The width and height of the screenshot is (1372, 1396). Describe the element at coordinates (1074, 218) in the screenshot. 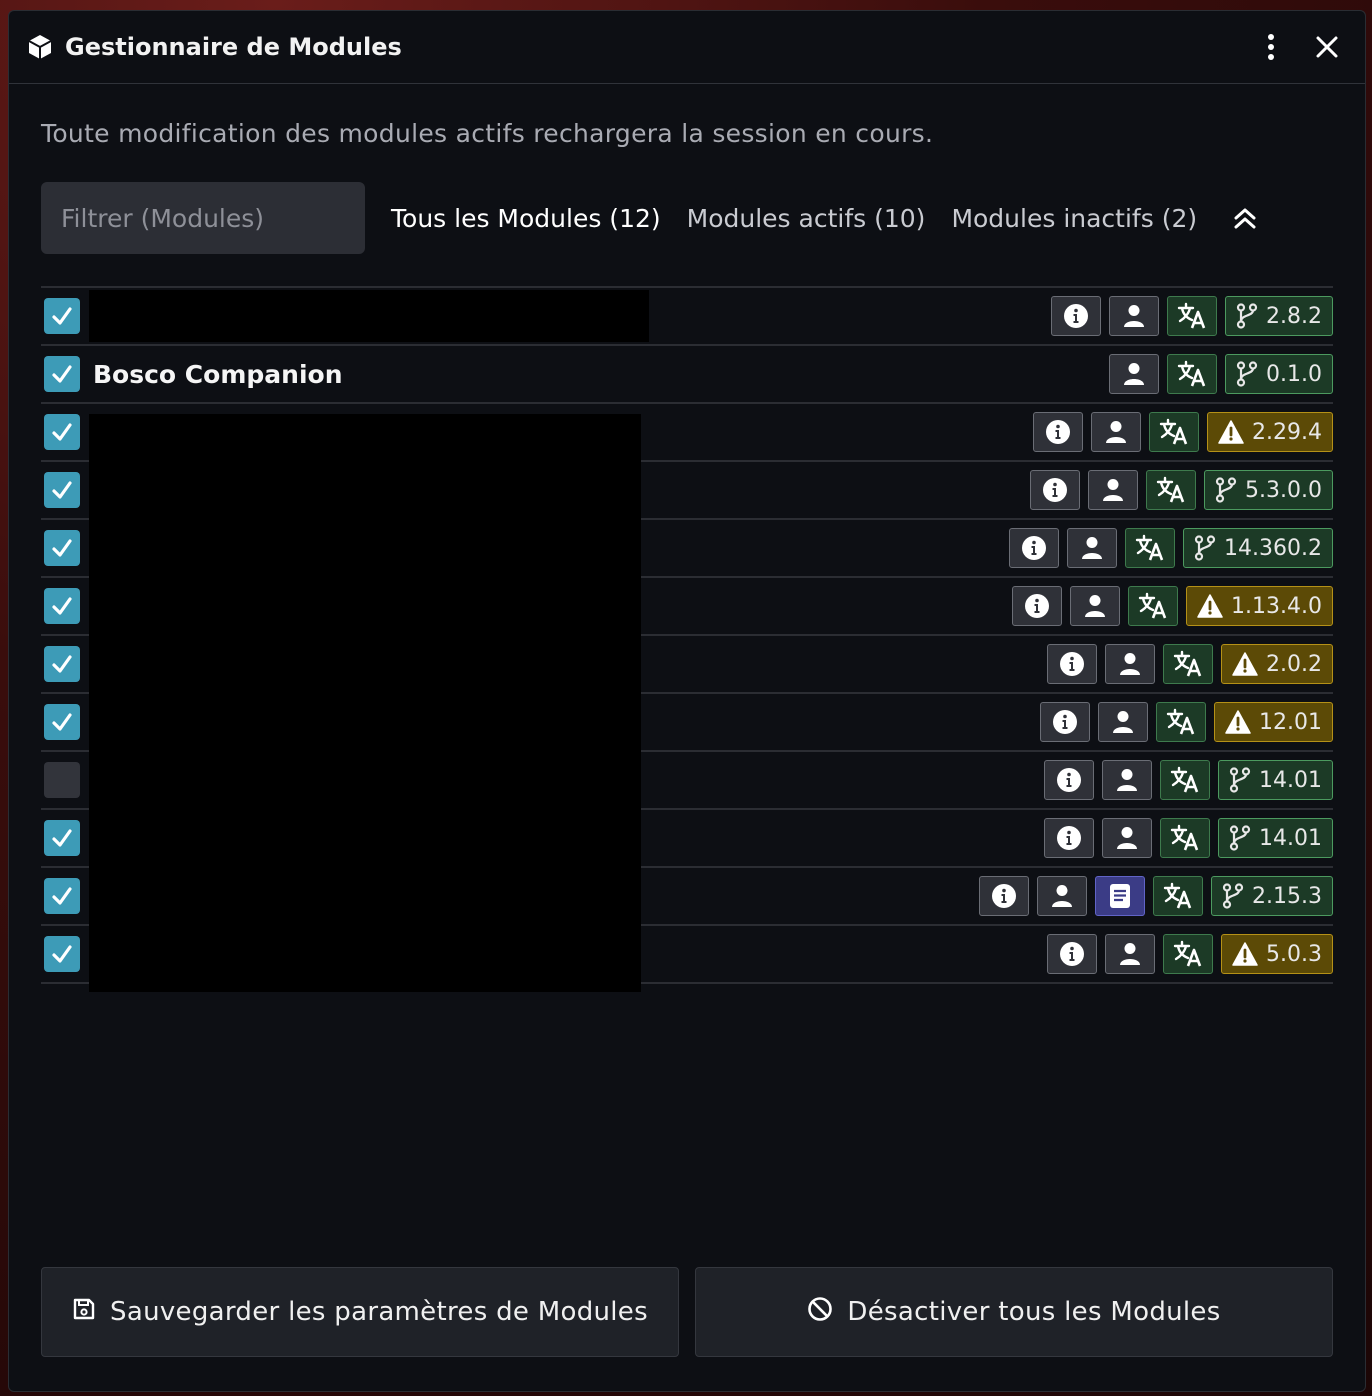

I see `tab-inactive-modules: Modules inactifs (2)` at that location.